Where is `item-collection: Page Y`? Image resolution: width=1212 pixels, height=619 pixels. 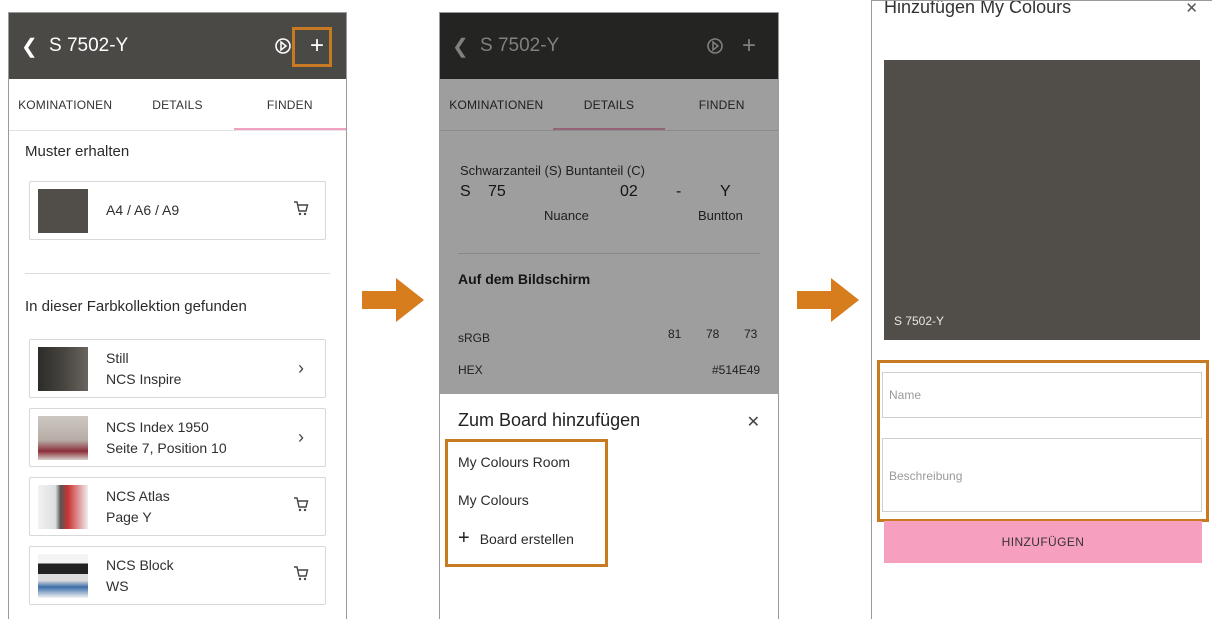 item-collection: Page Y is located at coordinates (129, 516).